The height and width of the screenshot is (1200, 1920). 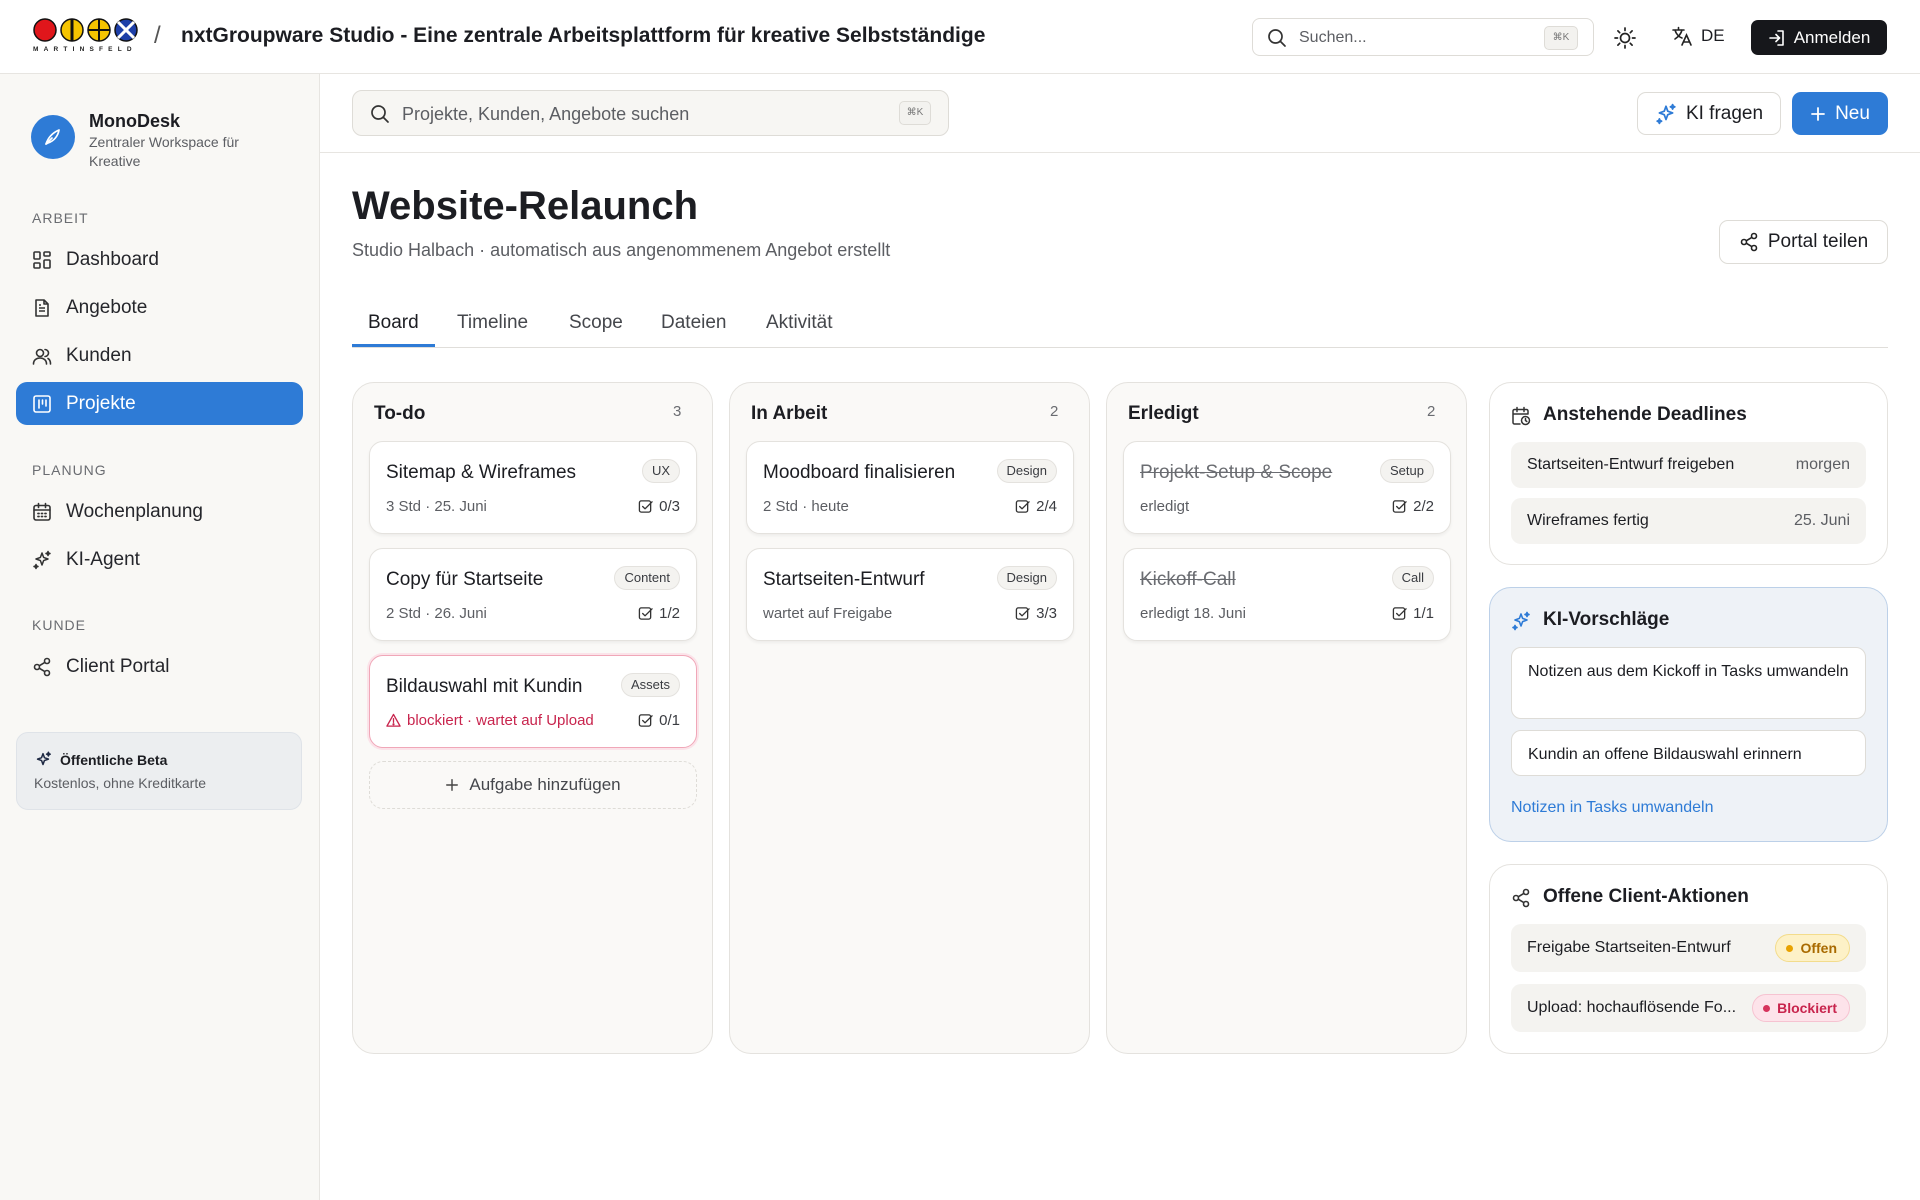 I want to click on deadline-date: 25. Juni, so click(x=1821, y=520).